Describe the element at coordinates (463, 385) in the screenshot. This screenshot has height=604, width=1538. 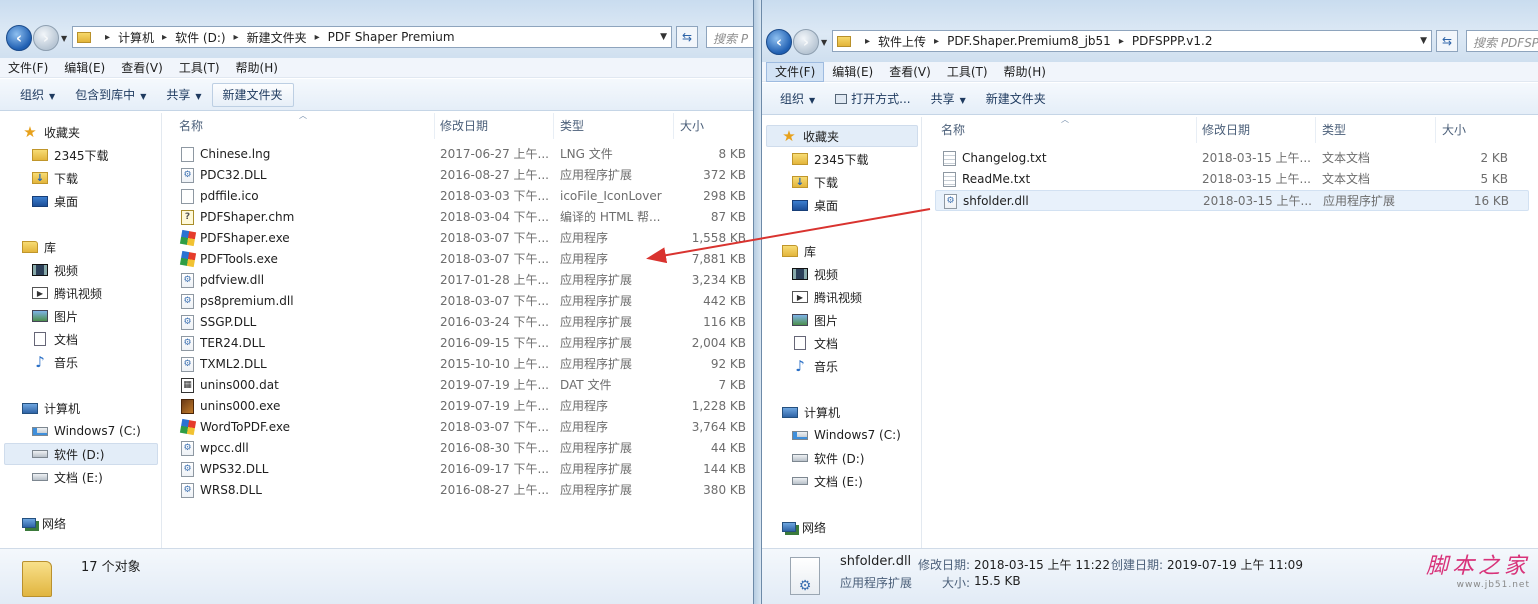
I see `table-row: ▦ unins000.dat 2019-07-19 上午... DAT 文件 7 KB` at that location.